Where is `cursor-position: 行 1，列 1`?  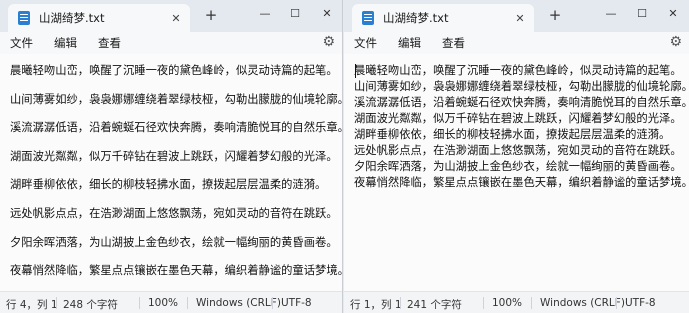 cursor-position: 行 1，列 1 is located at coordinates (376, 305).